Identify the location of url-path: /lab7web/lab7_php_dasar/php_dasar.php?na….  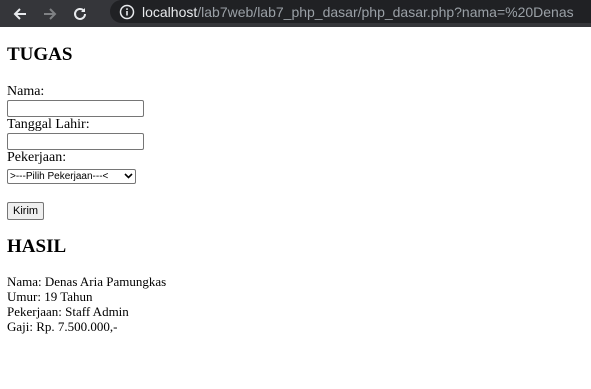
(385, 11).